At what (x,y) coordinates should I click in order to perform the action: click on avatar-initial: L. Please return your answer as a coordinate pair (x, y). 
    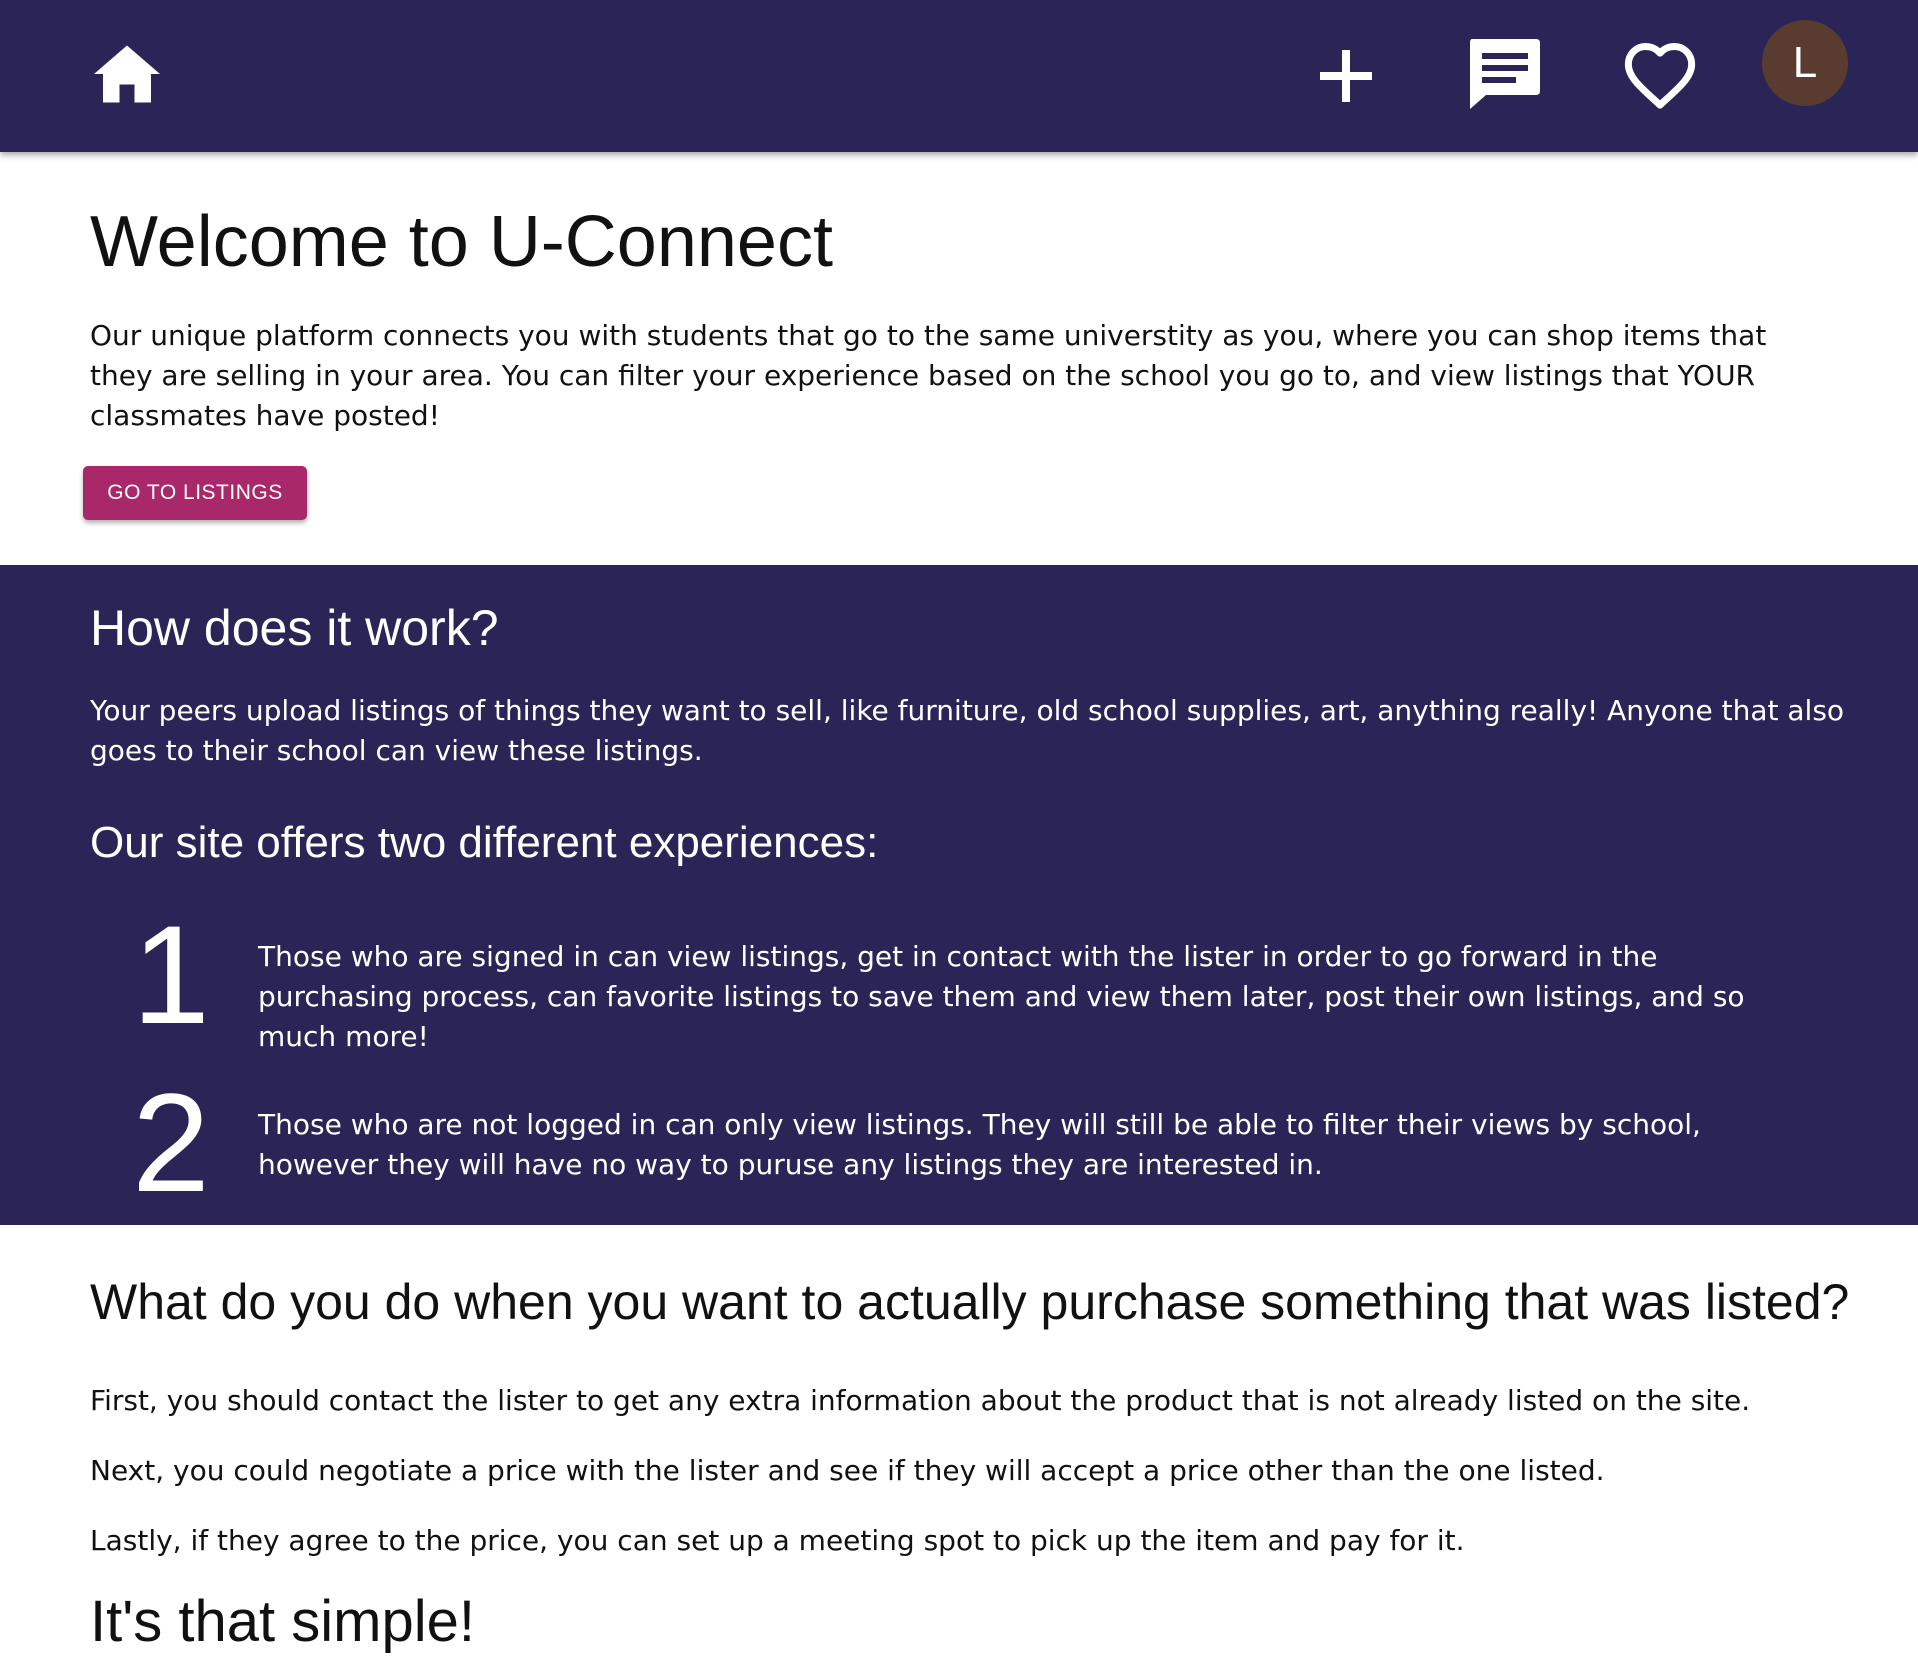
    Looking at the image, I should click on (1805, 62).